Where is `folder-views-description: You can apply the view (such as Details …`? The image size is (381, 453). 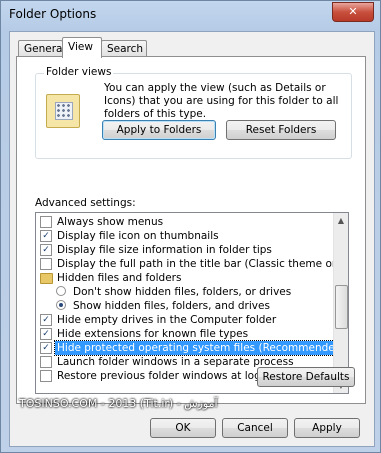 folder-views-description: You can apply the view (such as Details … is located at coordinates (221, 101).